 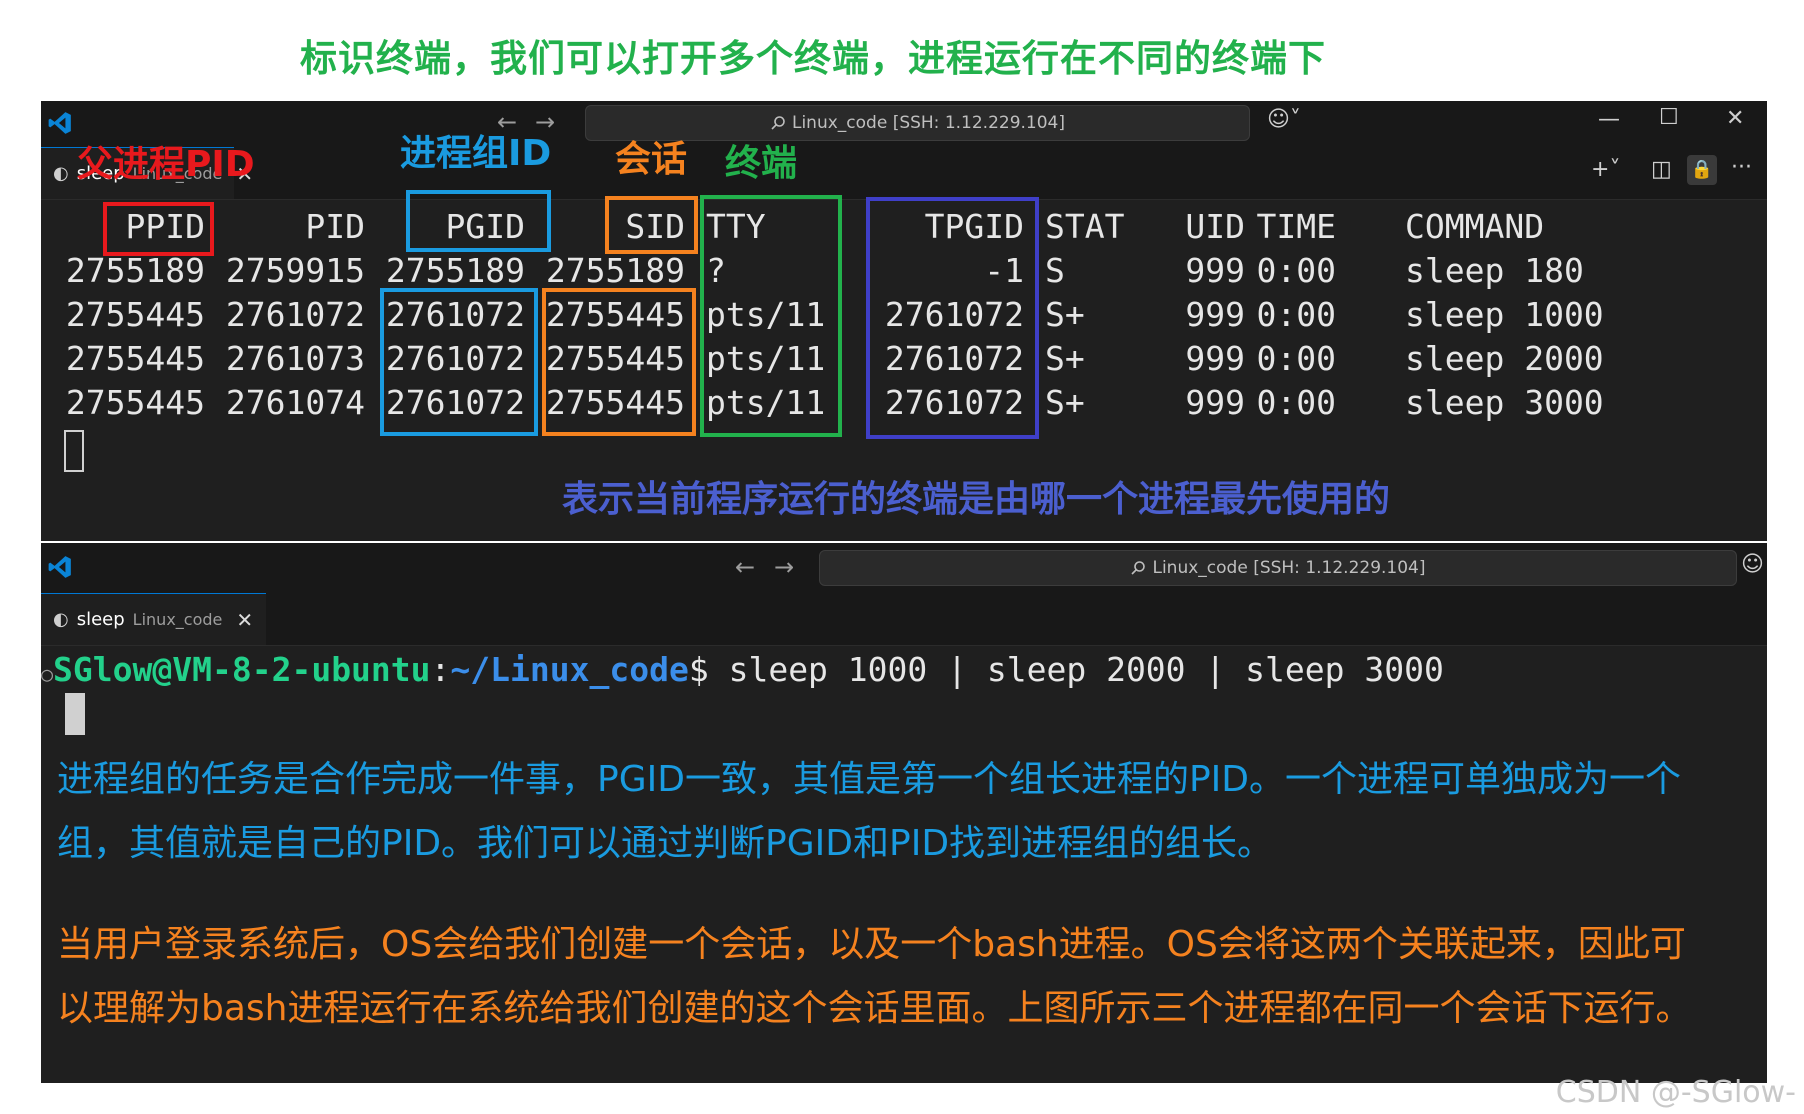 What do you see at coordinates (476, 153) in the screenshot?
I see `pgid-annotation: 进程组ID` at bounding box center [476, 153].